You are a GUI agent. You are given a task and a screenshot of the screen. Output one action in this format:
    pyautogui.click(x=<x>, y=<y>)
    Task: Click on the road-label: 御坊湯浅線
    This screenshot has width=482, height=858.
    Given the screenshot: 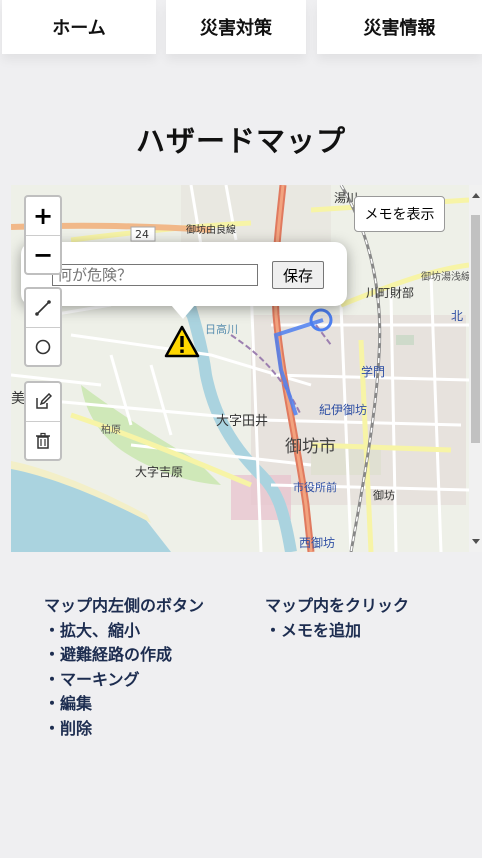 What is the action you would take?
    pyautogui.click(x=445, y=276)
    